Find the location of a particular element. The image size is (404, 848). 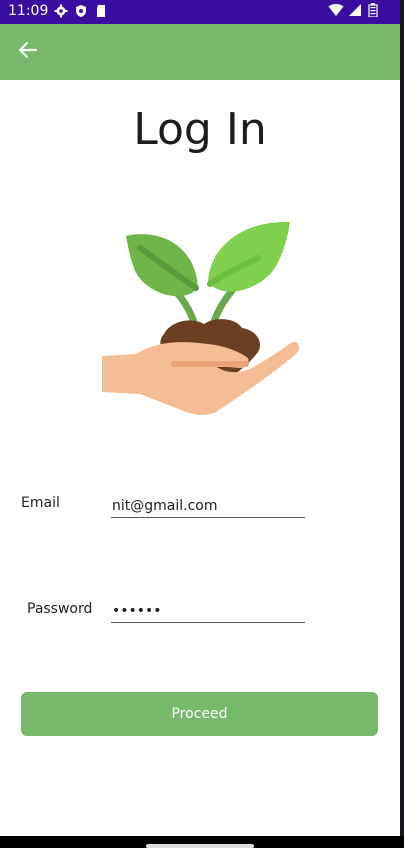

email-field is located at coordinates (208, 507).